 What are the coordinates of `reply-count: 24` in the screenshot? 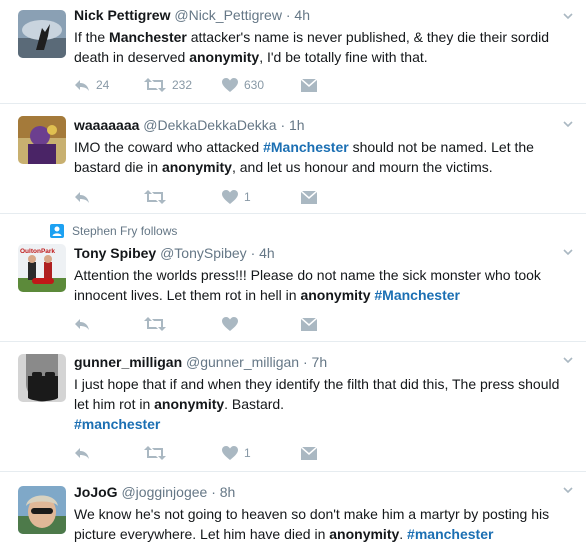 It's located at (103, 85).